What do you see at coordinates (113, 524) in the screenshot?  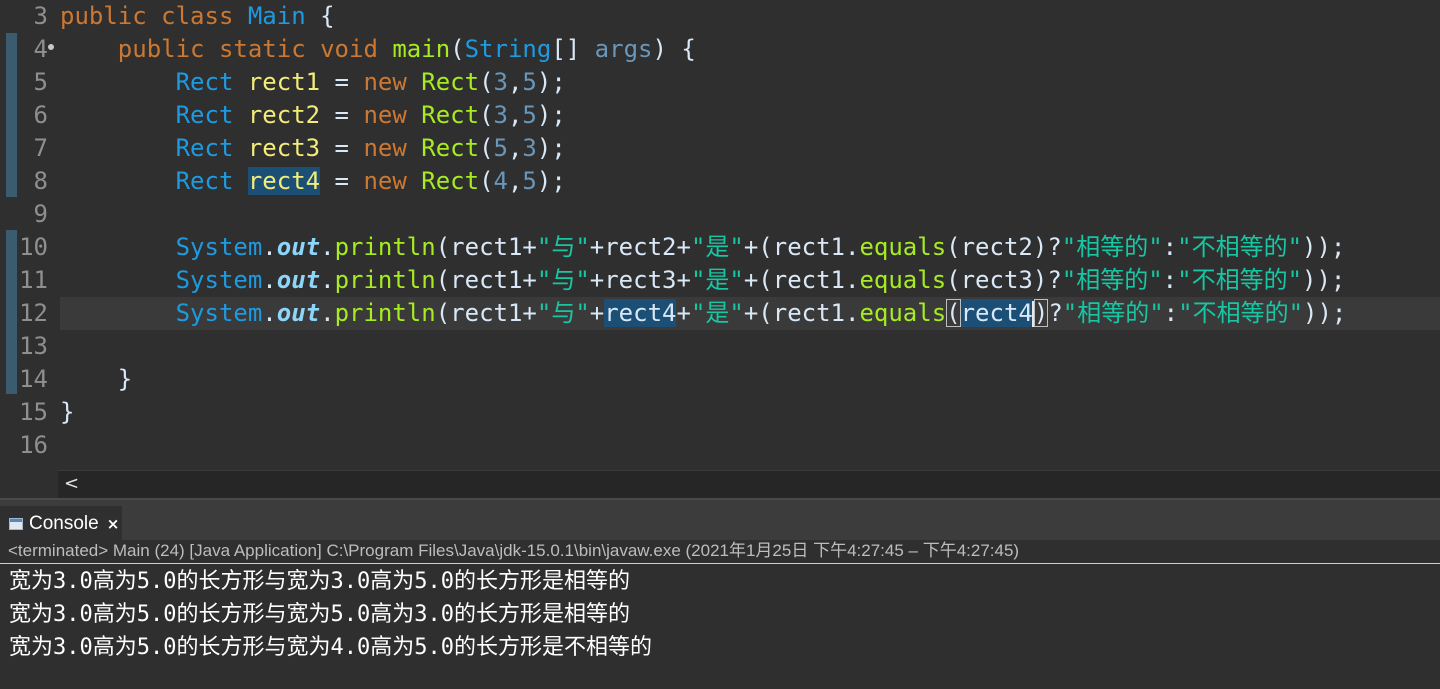 I see `close-icon: ×` at bounding box center [113, 524].